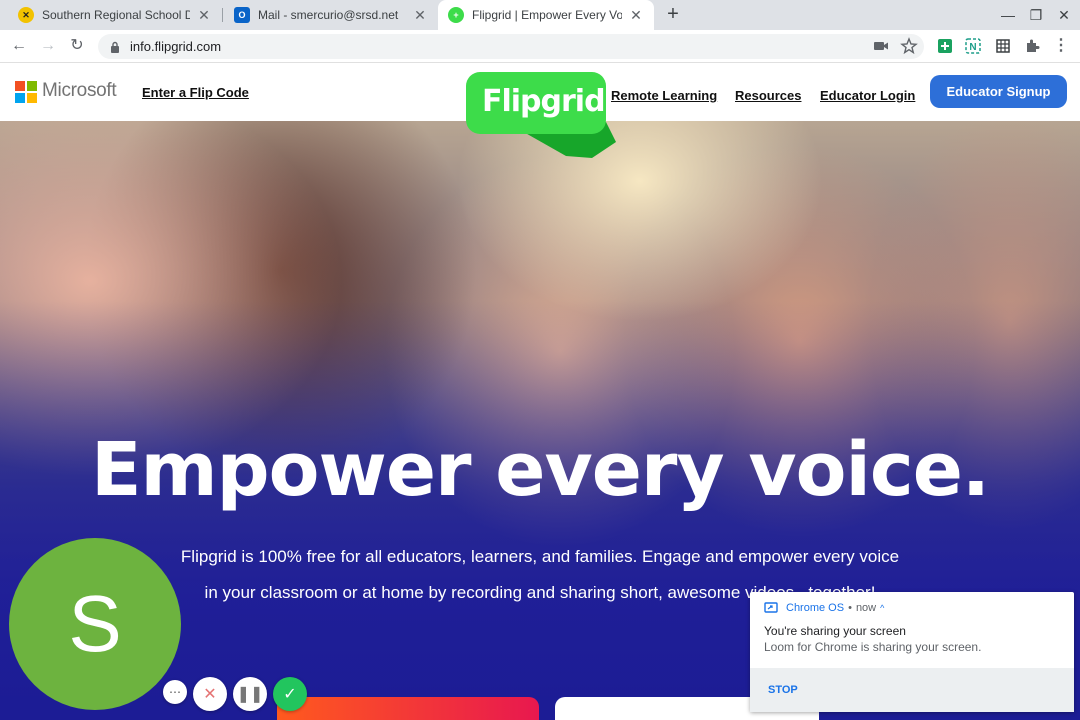 The height and width of the screenshot is (720, 1080). I want to click on notification-source: Chrome OS, so click(815, 608).